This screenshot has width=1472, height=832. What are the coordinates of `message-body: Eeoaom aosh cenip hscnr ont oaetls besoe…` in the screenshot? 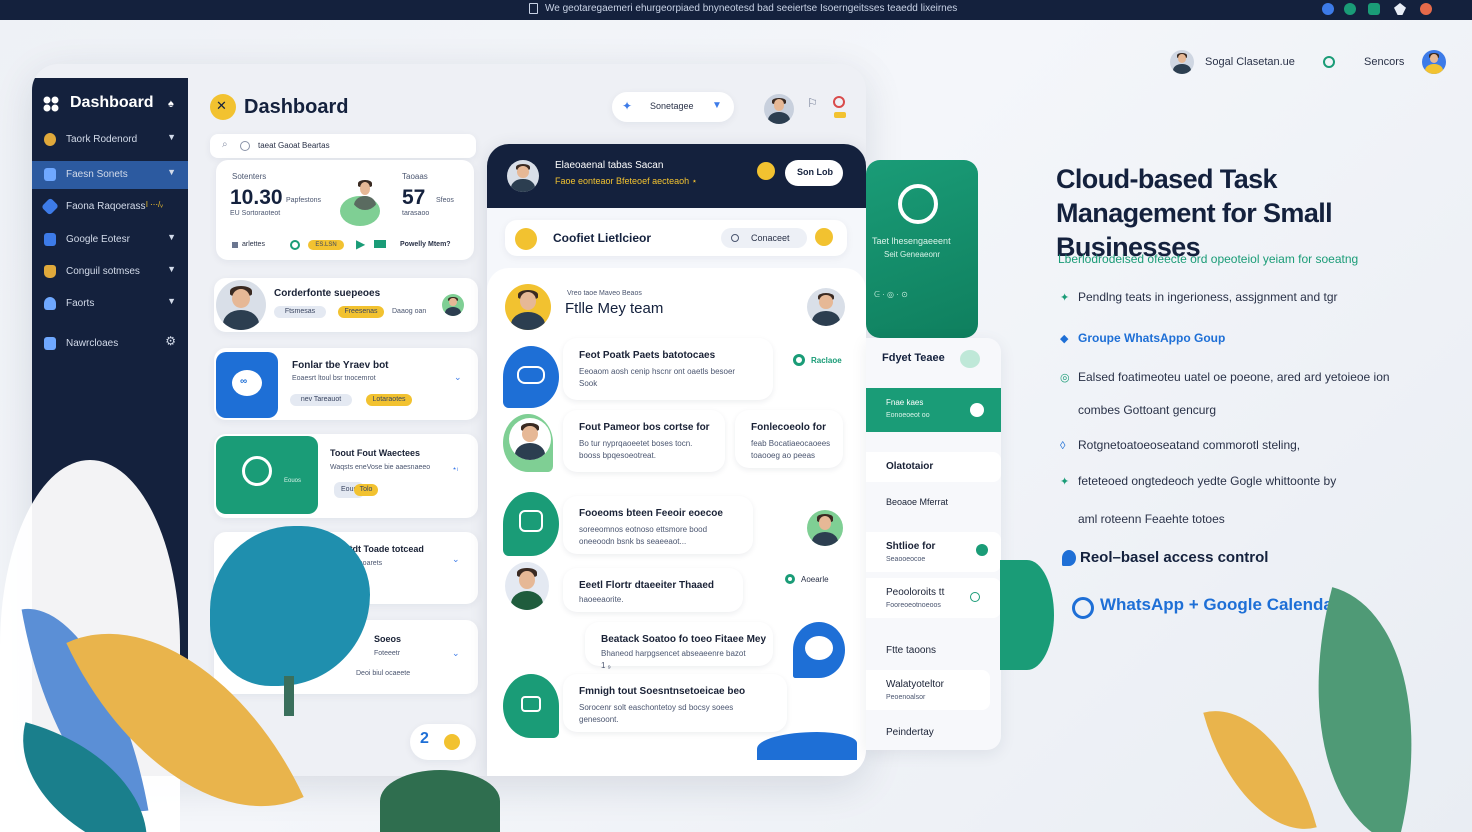 It's located at (657, 377).